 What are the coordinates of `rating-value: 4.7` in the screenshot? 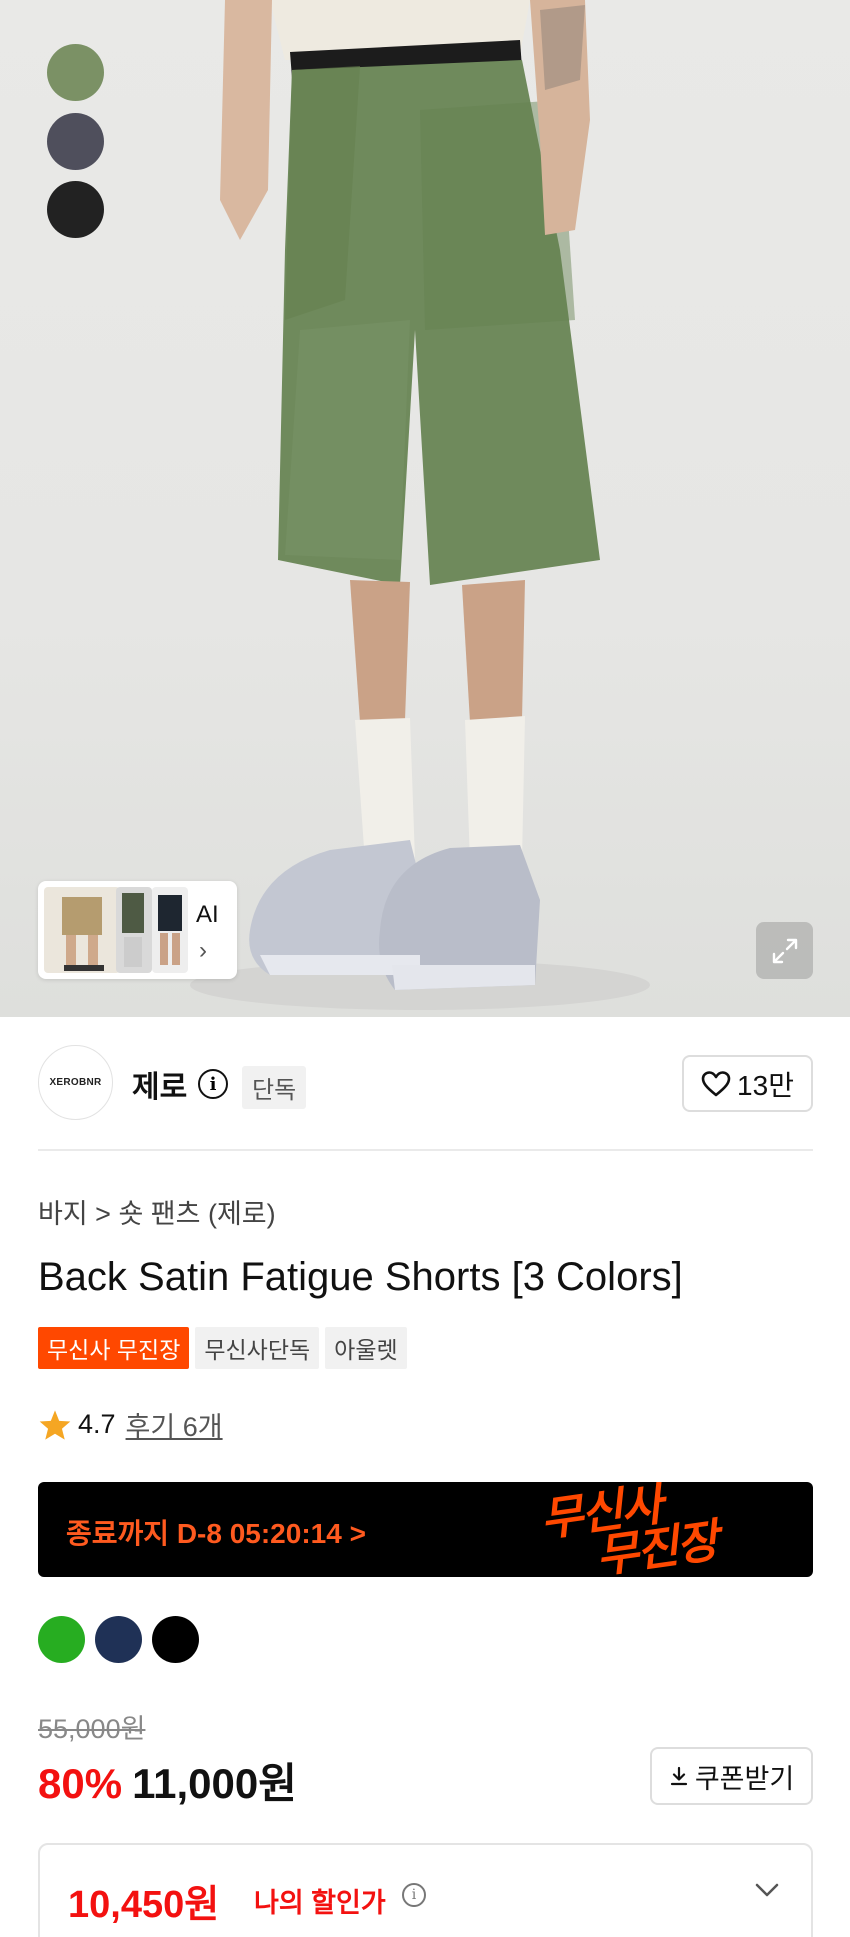 It's located at (97, 1424).